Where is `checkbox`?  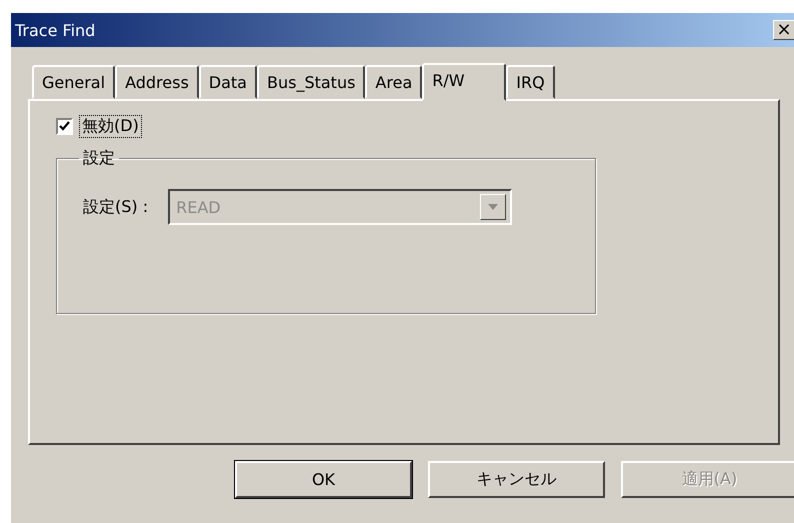
checkbox is located at coordinates (64, 126).